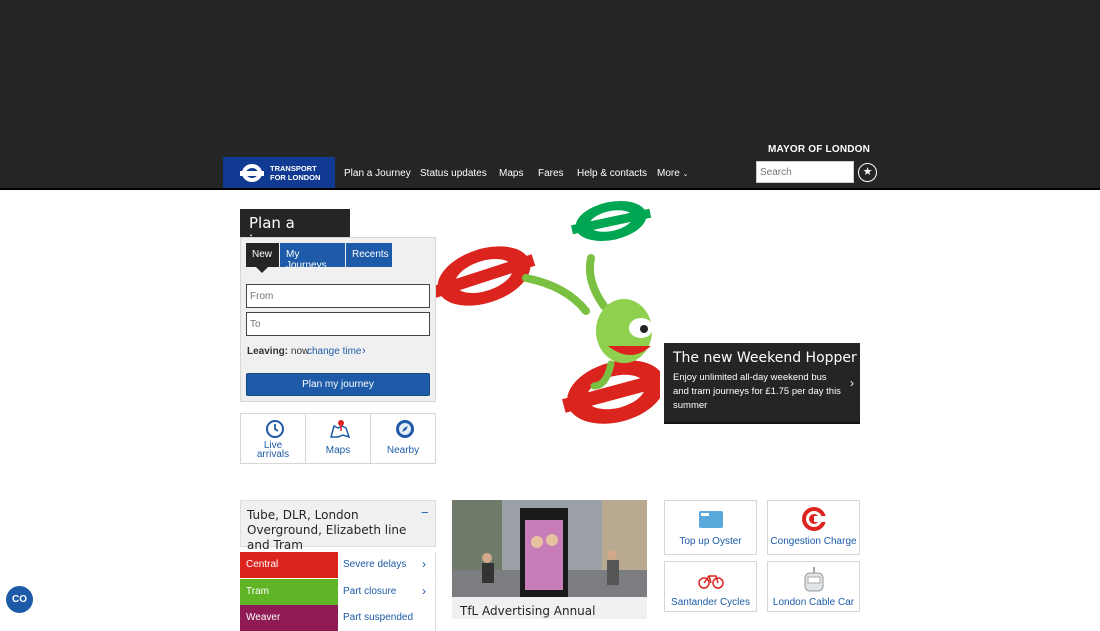 This screenshot has width=1100, height=631. What do you see at coordinates (548, 312) in the screenshot?
I see `frog-roundel-illustration` at bounding box center [548, 312].